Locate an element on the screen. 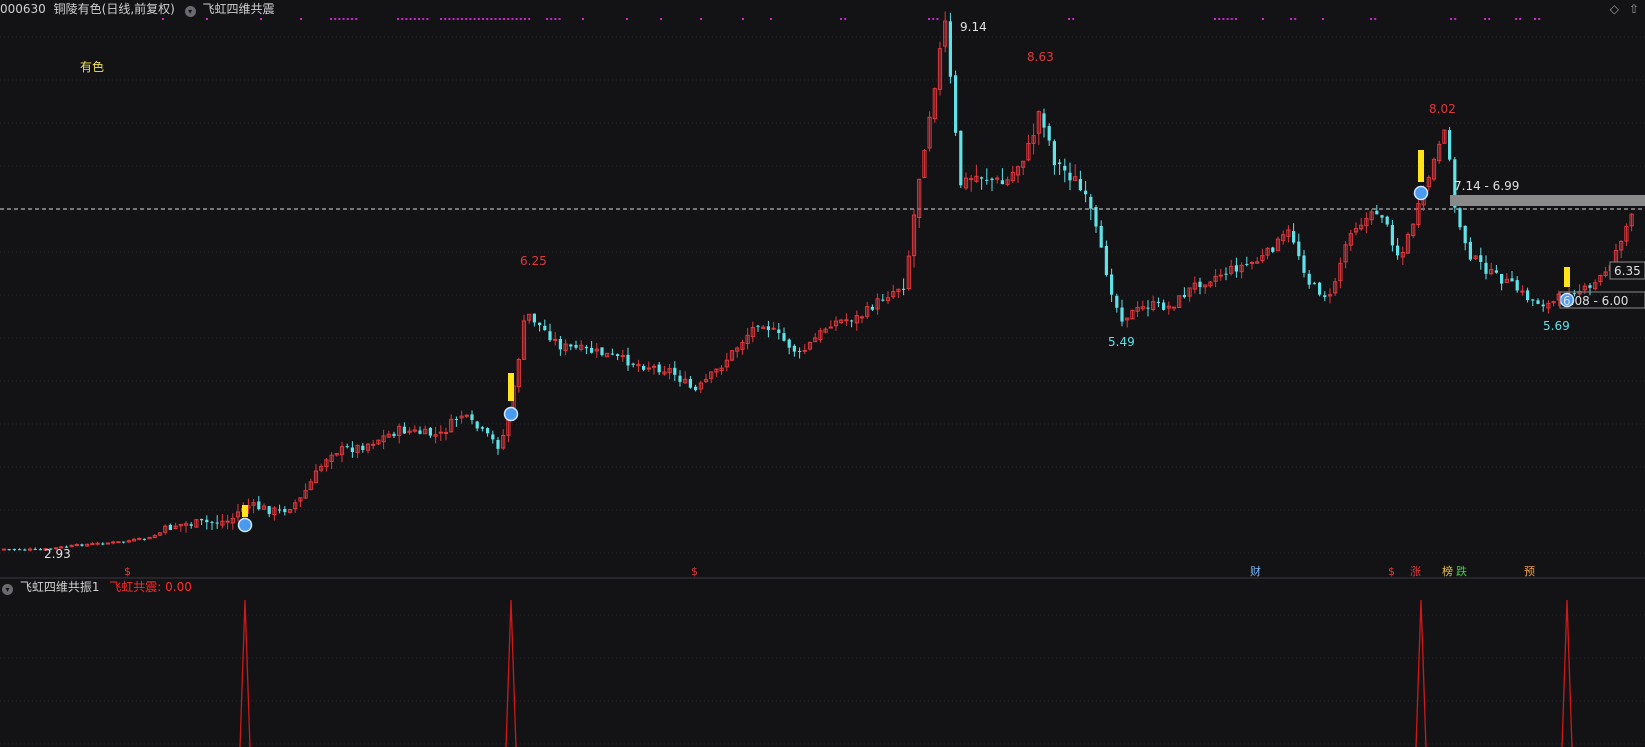 The height and width of the screenshot is (747, 1645). support-zone-label: 6.08 - 6.00 is located at coordinates (1595, 301).